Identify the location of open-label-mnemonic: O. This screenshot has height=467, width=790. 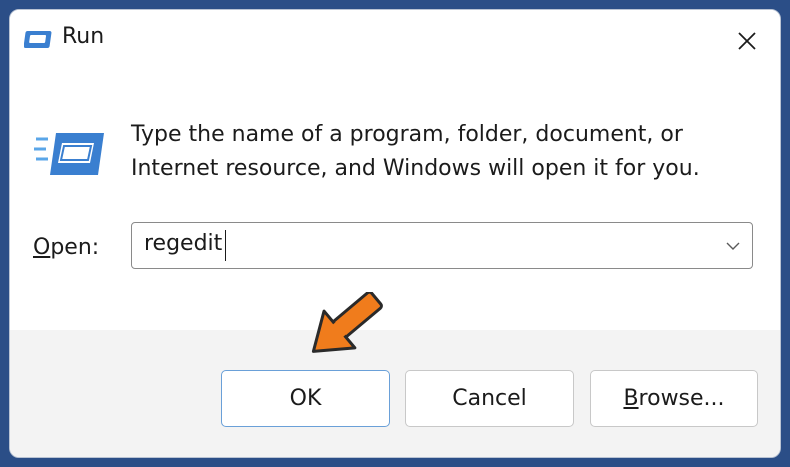
(42, 247).